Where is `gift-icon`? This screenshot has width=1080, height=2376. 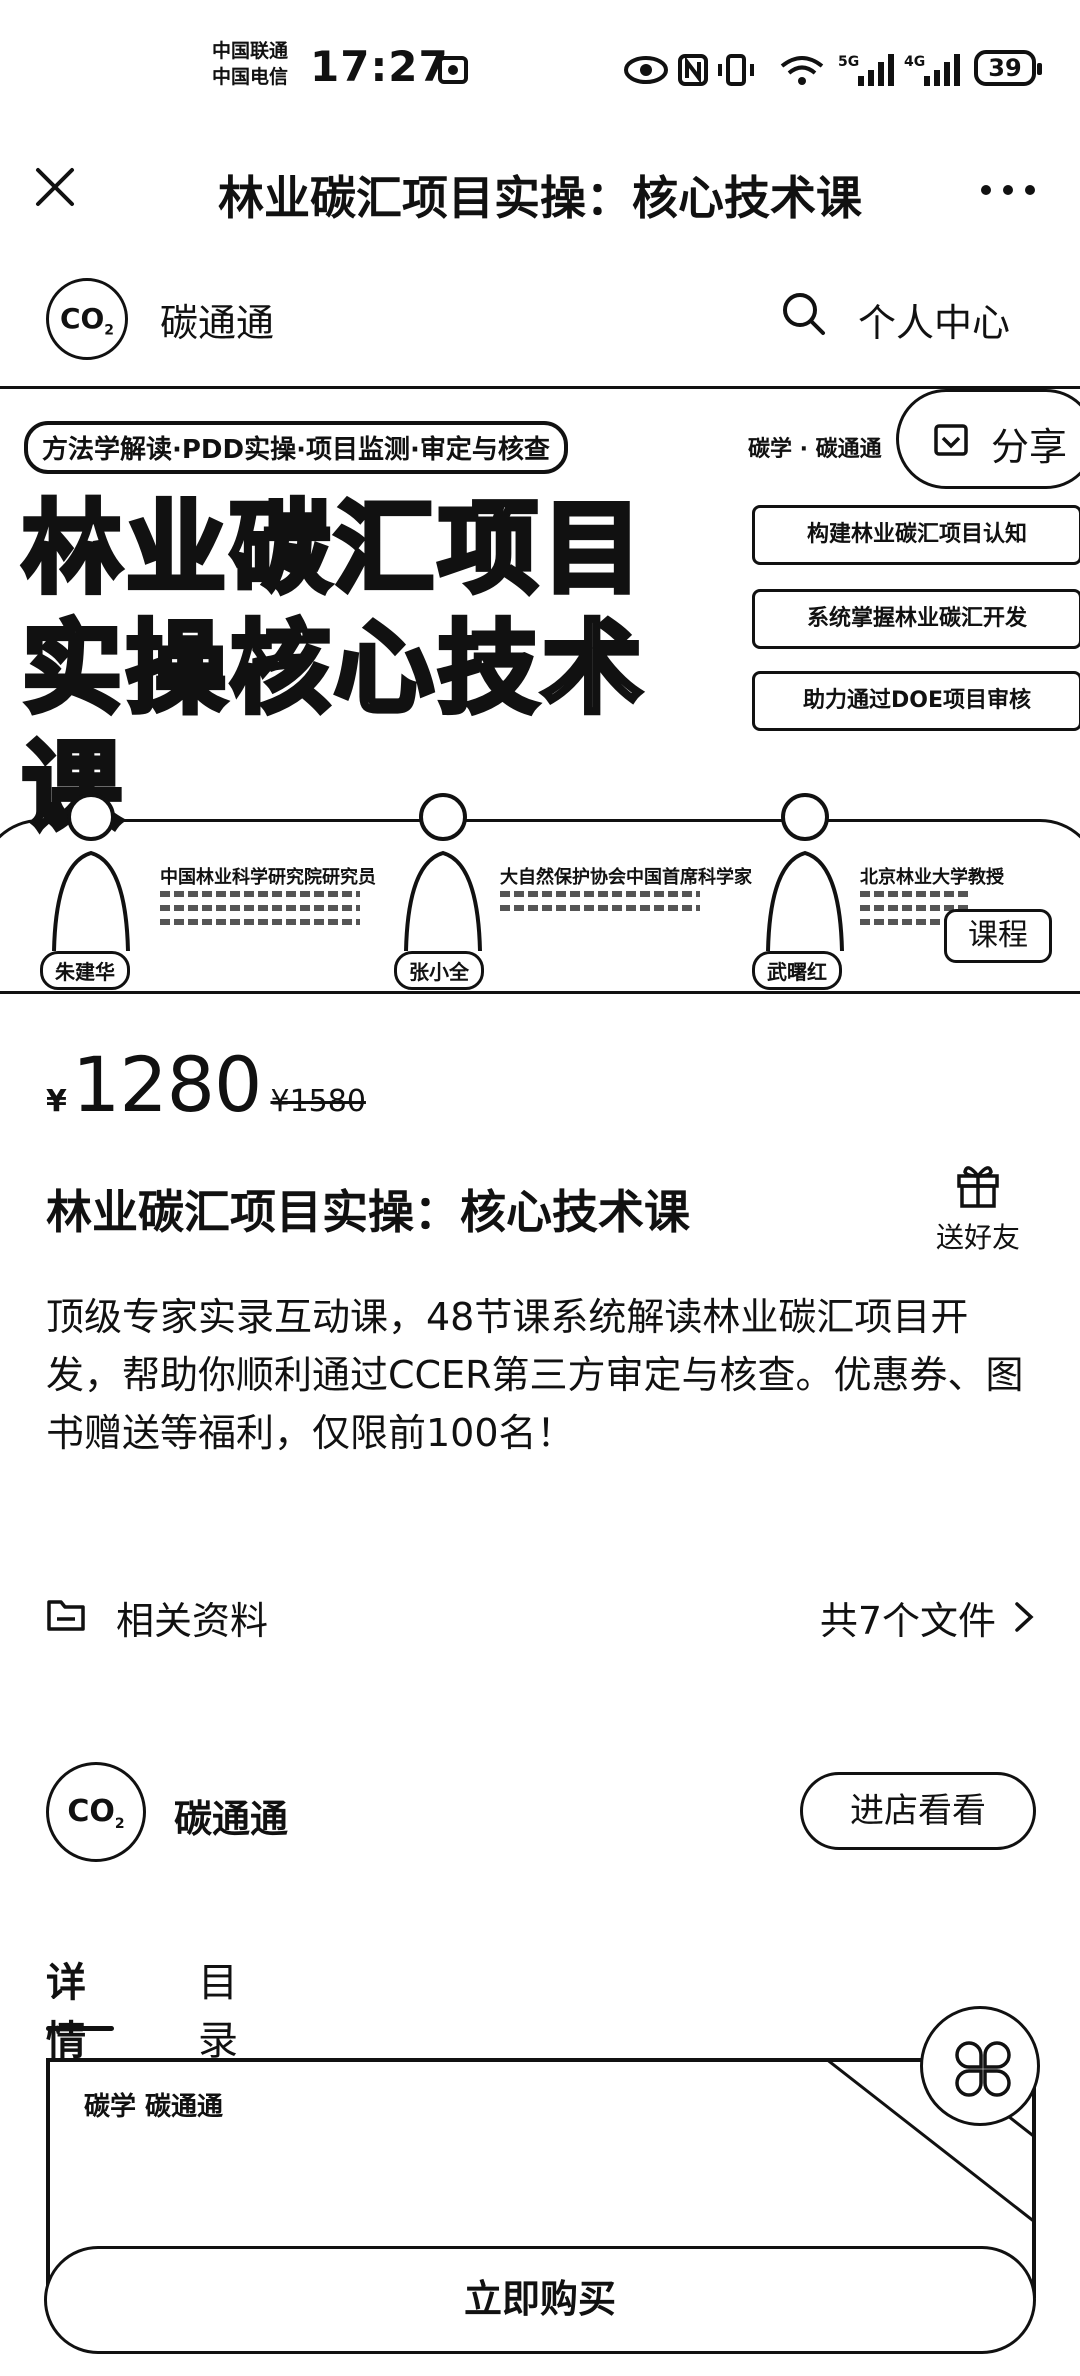
gift-icon is located at coordinates (978, 1187).